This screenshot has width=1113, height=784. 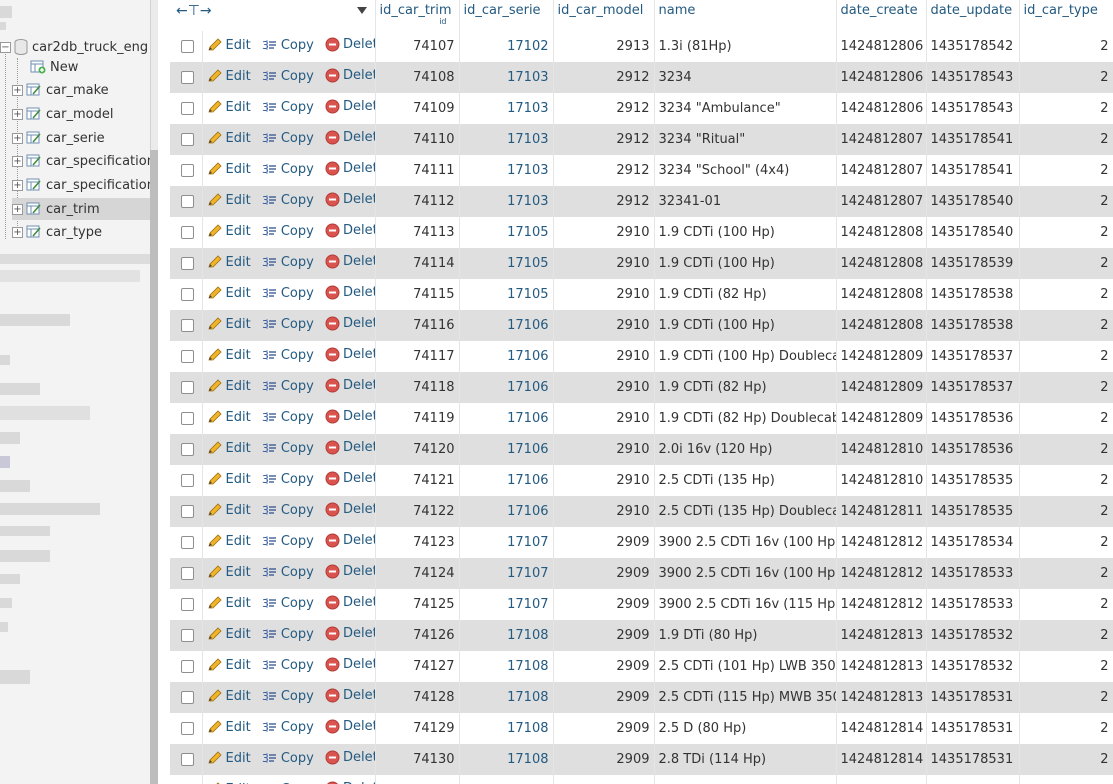 I want to click on column-label: id_car_trim, so click(x=416, y=10).